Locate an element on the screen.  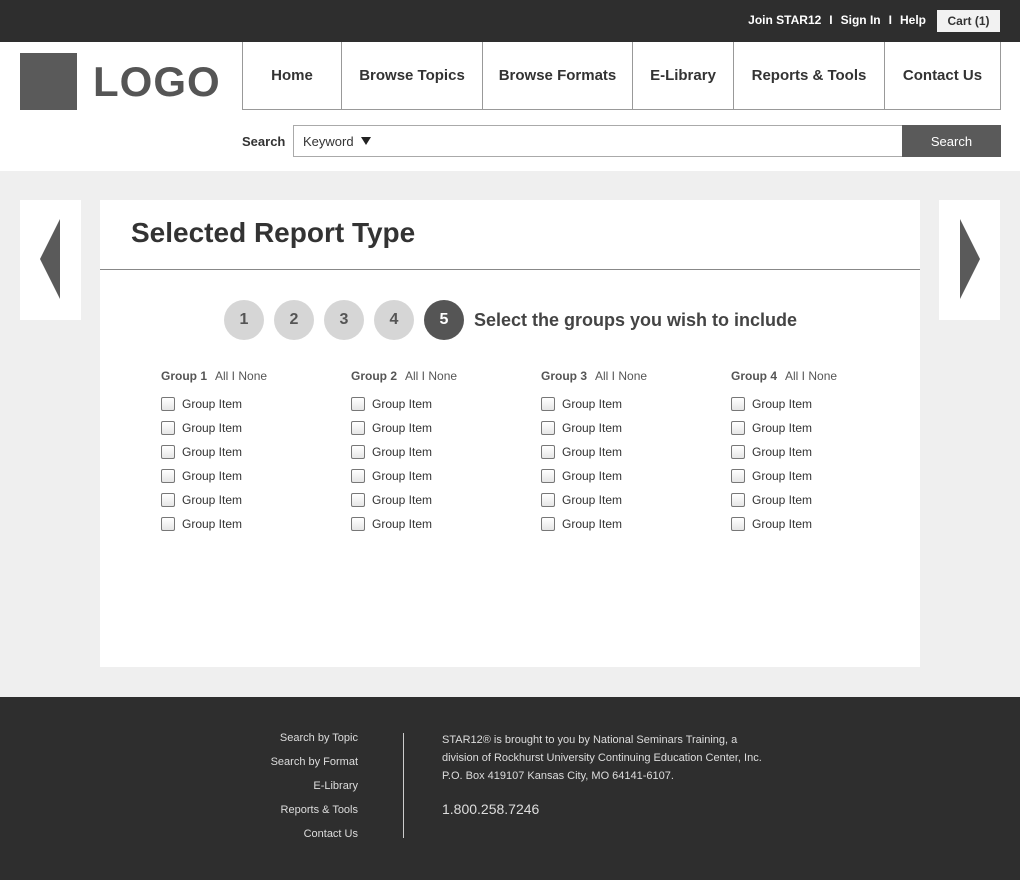
step-3: 3 is located at coordinates (344, 320).